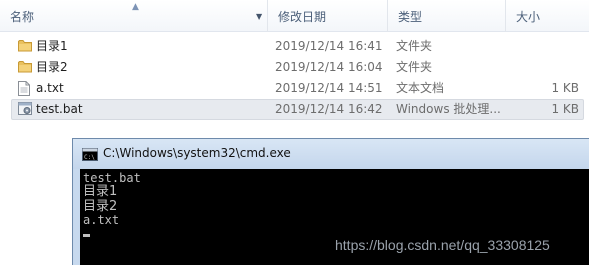 The width and height of the screenshot is (589, 265). I want to click on console-icon: C:\, so click(90, 156).